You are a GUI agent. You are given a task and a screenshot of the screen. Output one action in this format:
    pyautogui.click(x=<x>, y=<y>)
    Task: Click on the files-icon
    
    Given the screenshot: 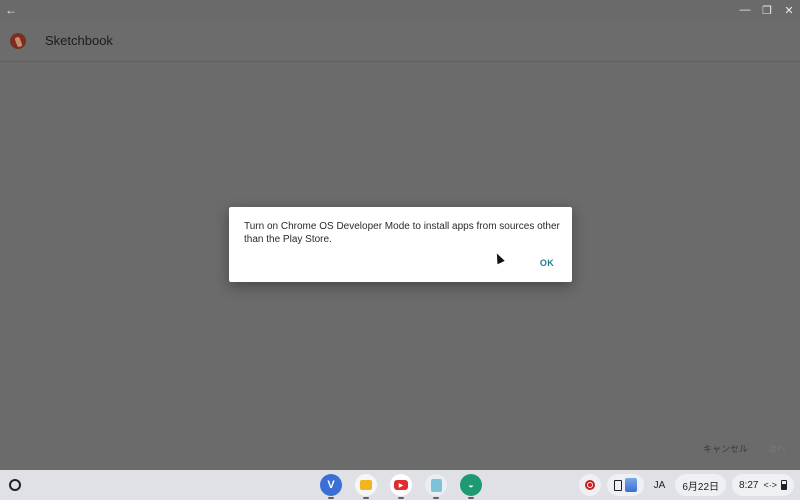 What is the action you would take?
    pyautogui.click(x=366, y=486)
    